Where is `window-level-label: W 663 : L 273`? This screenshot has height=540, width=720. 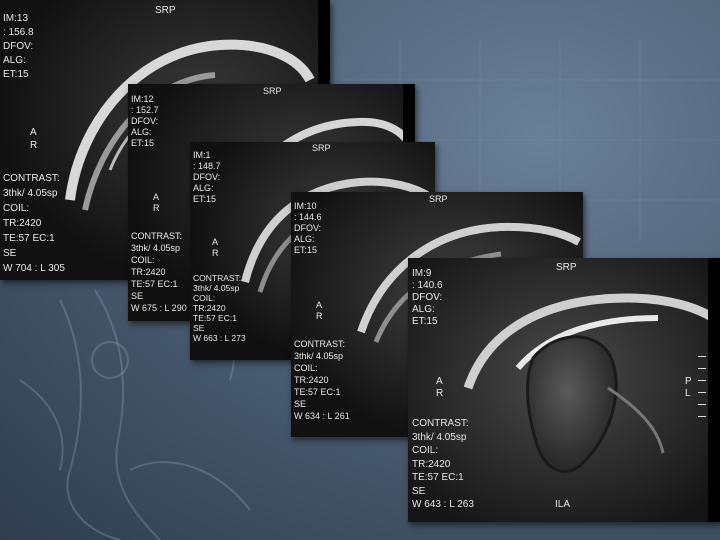
window-level-label: W 663 : L 273 is located at coordinates (219, 338).